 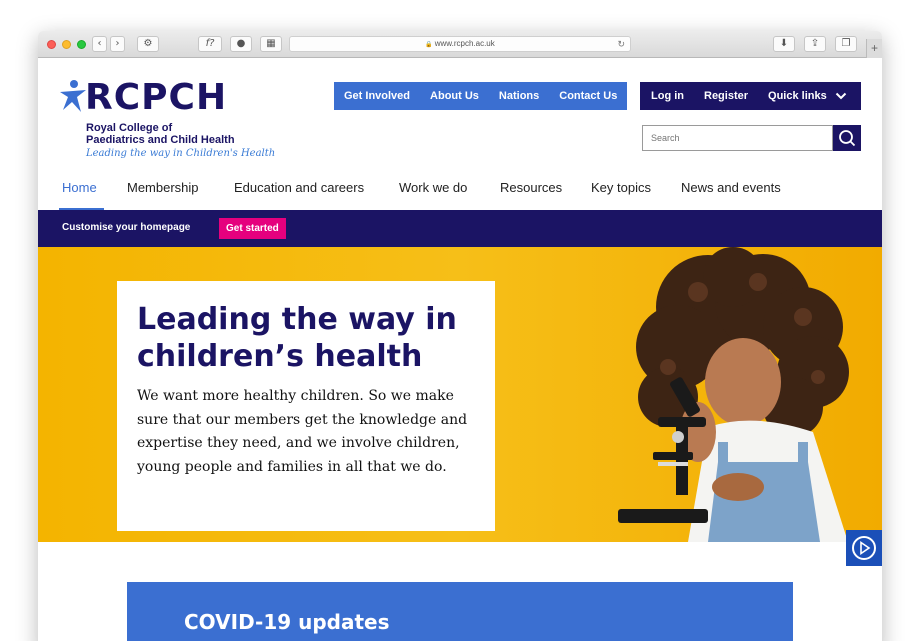 What do you see at coordinates (377, 96) in the screenshot?
I see `nav-get-involved: Get Involved` at bounding box center [377, 96].